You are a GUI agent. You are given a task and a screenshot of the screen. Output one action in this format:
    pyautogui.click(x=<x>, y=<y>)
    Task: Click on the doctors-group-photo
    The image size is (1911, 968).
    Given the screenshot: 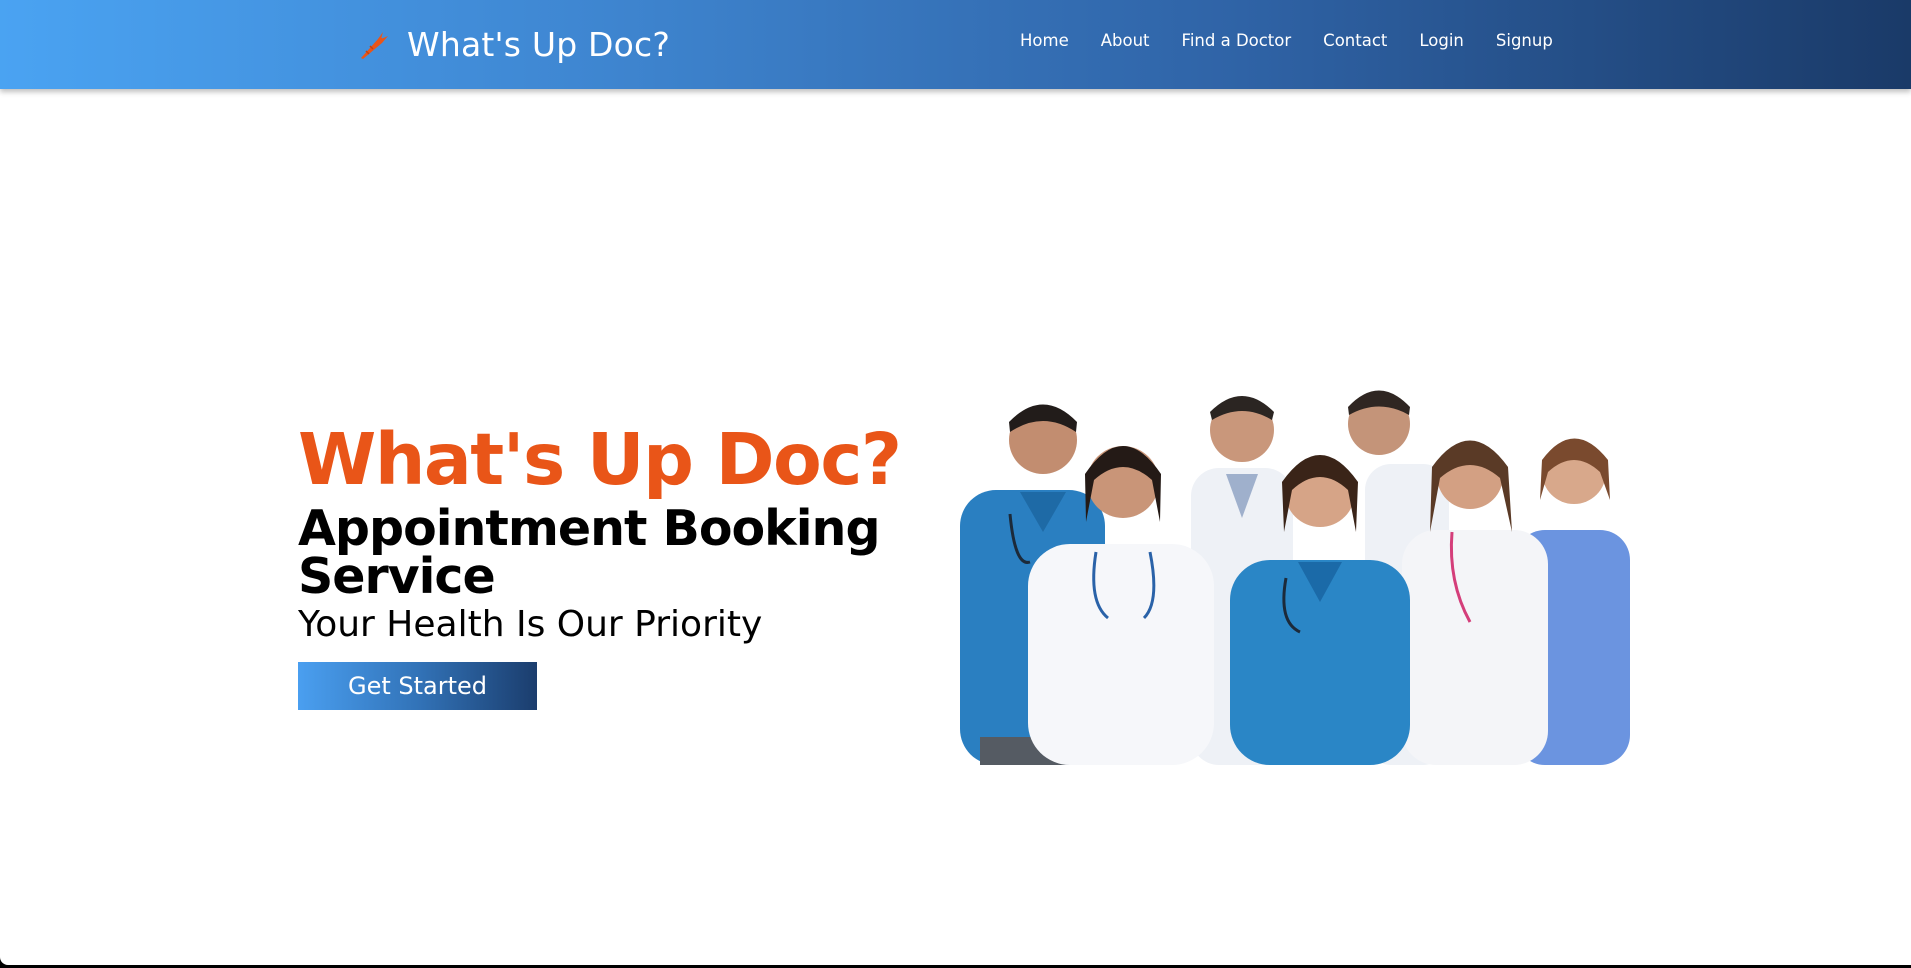 What is the action you would take?
    pyautogui.click(x=1295, y=573)
    